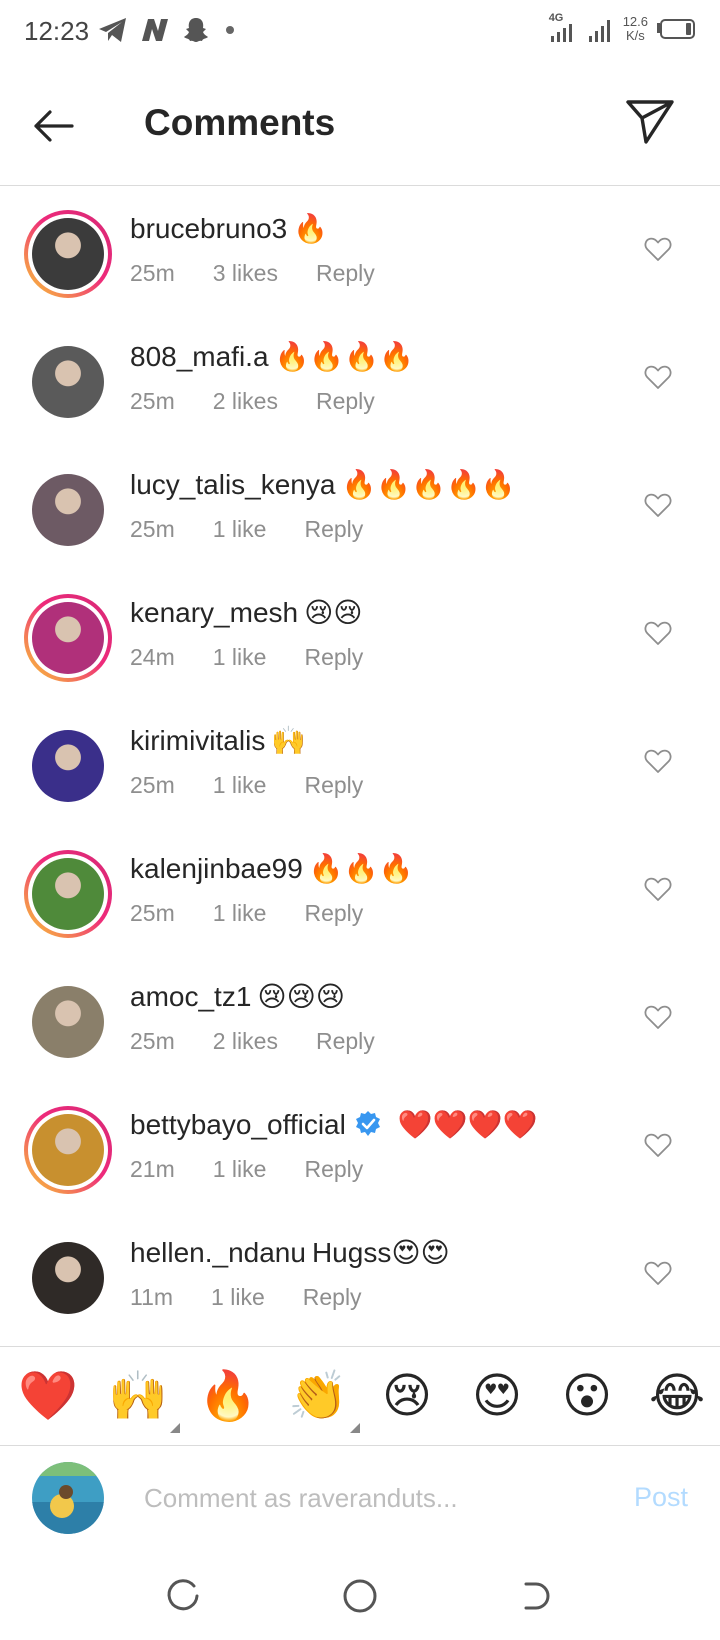 The width and height of the screenshot is (720, 1640). Describe the element at coordinates (230, 30) in the screenshot. I see `more-notifications-dot` at that location.